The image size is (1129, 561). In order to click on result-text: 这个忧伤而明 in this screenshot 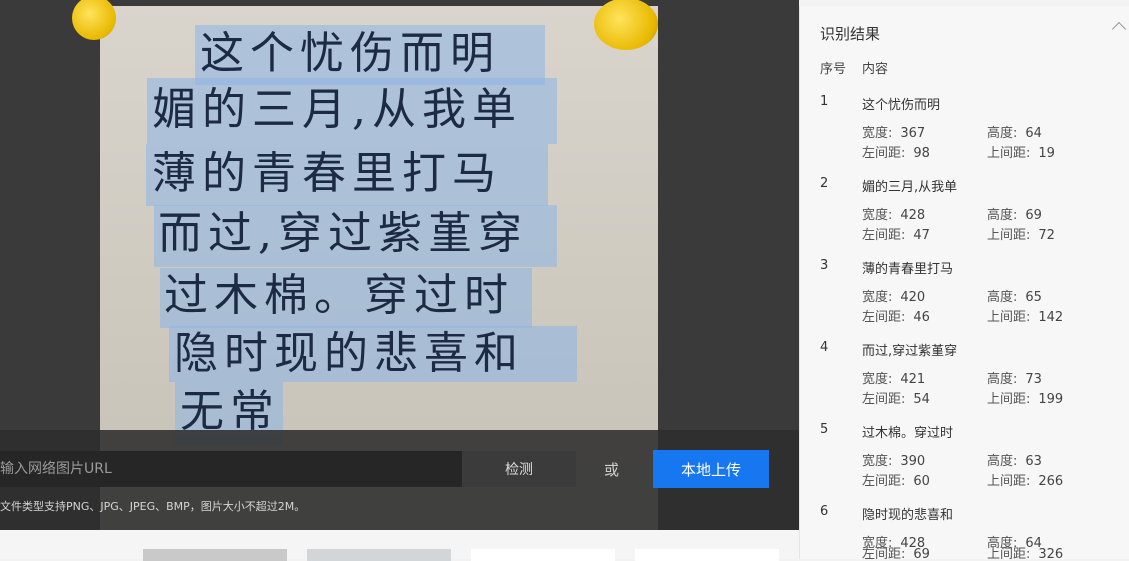, I will do `click(901, 105)`.